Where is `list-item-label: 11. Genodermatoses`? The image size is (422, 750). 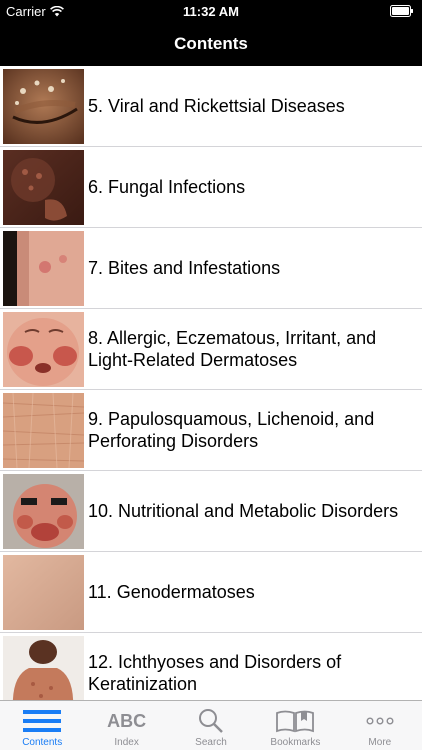 list-item-label: 11. Genodermatoses is located at coordinates (171, 592).